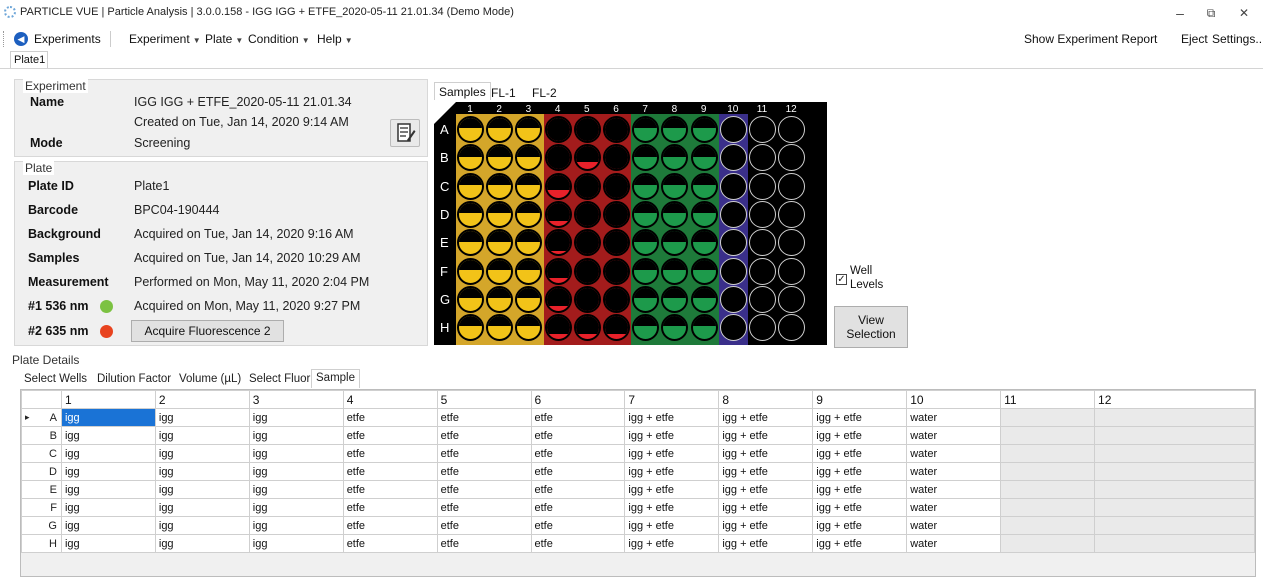 This screenshot has height=583, width=1263. Describe the element at coordinates (335, 39) in the screenshot. I see `menu-help: Help ▼` at that location.